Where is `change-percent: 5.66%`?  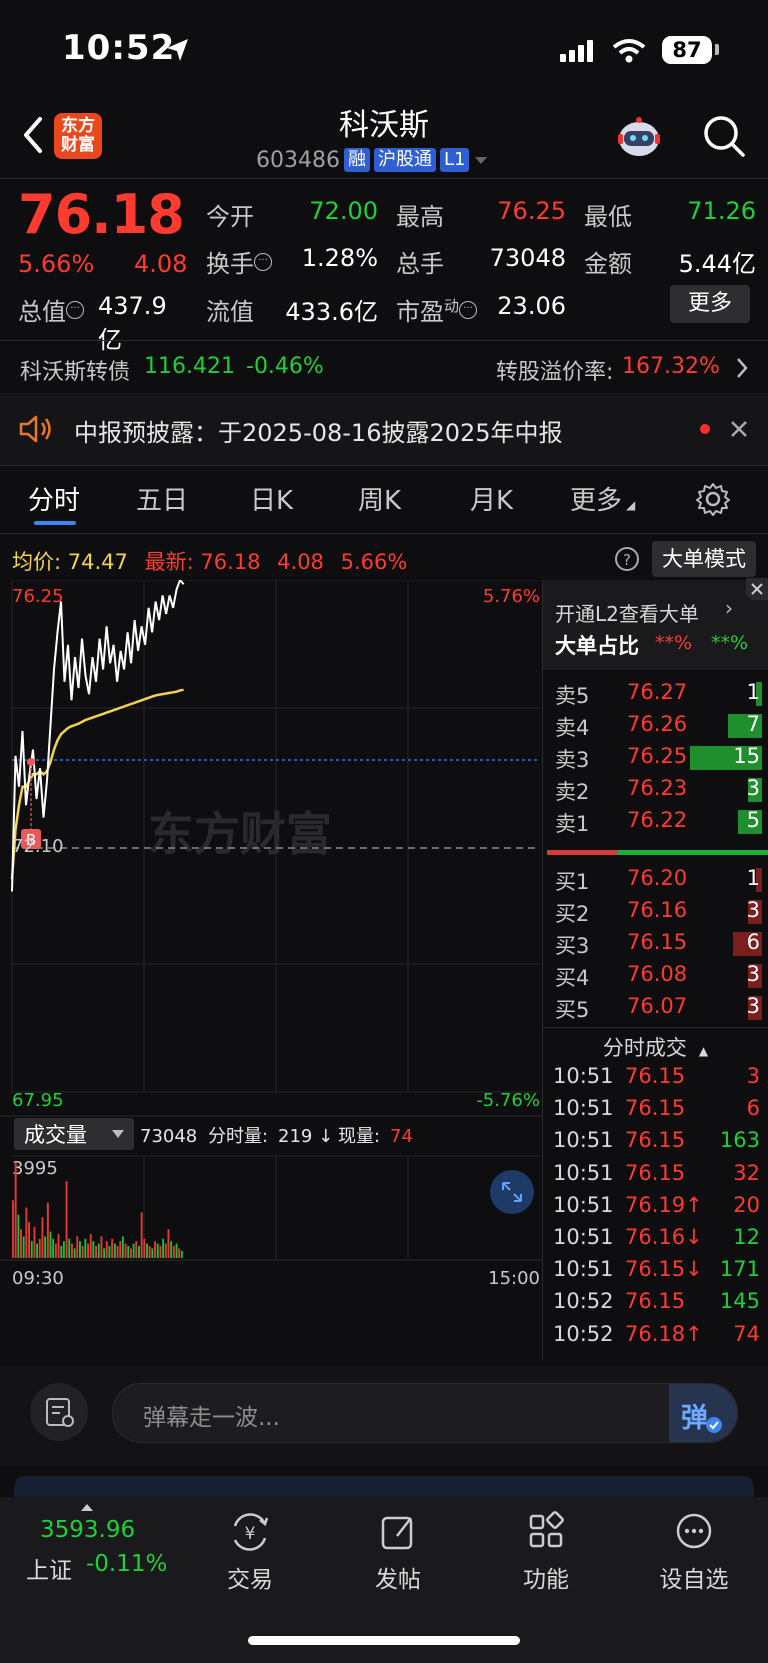 change-percent: 5.66% is located at coordinates (56, 264).